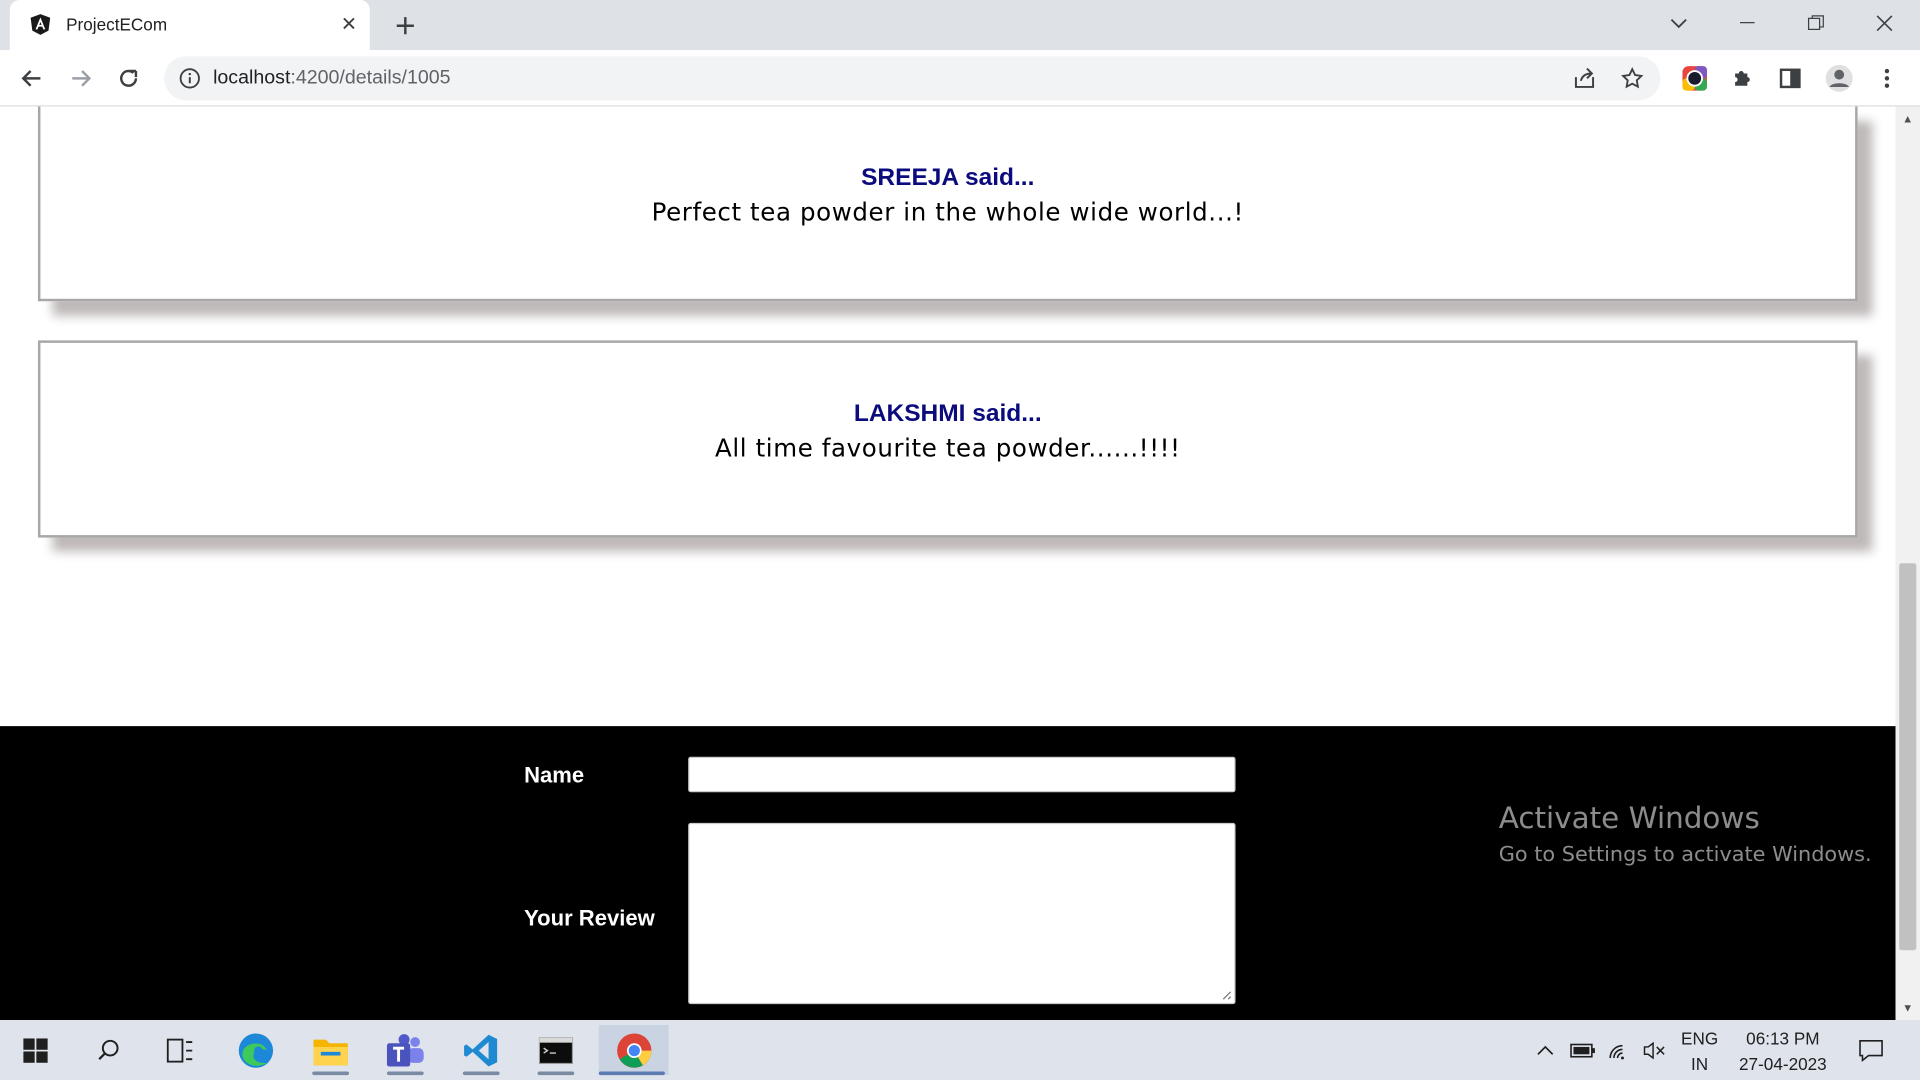  What do you see at coordinates (190, 78) in the screenshot?
I see `info-icon` at bounding box center [190, 78].